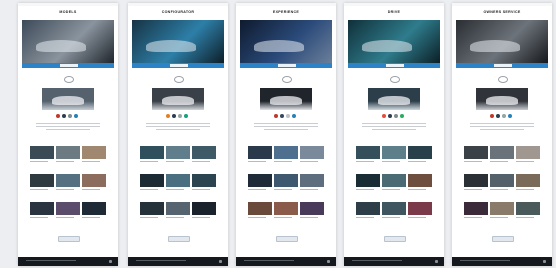 Image resolution: width=556 pixels, height=268 pixels. Describe the element at coordinates (68, 99) in the screenshot. I see `feature-image` at that location.